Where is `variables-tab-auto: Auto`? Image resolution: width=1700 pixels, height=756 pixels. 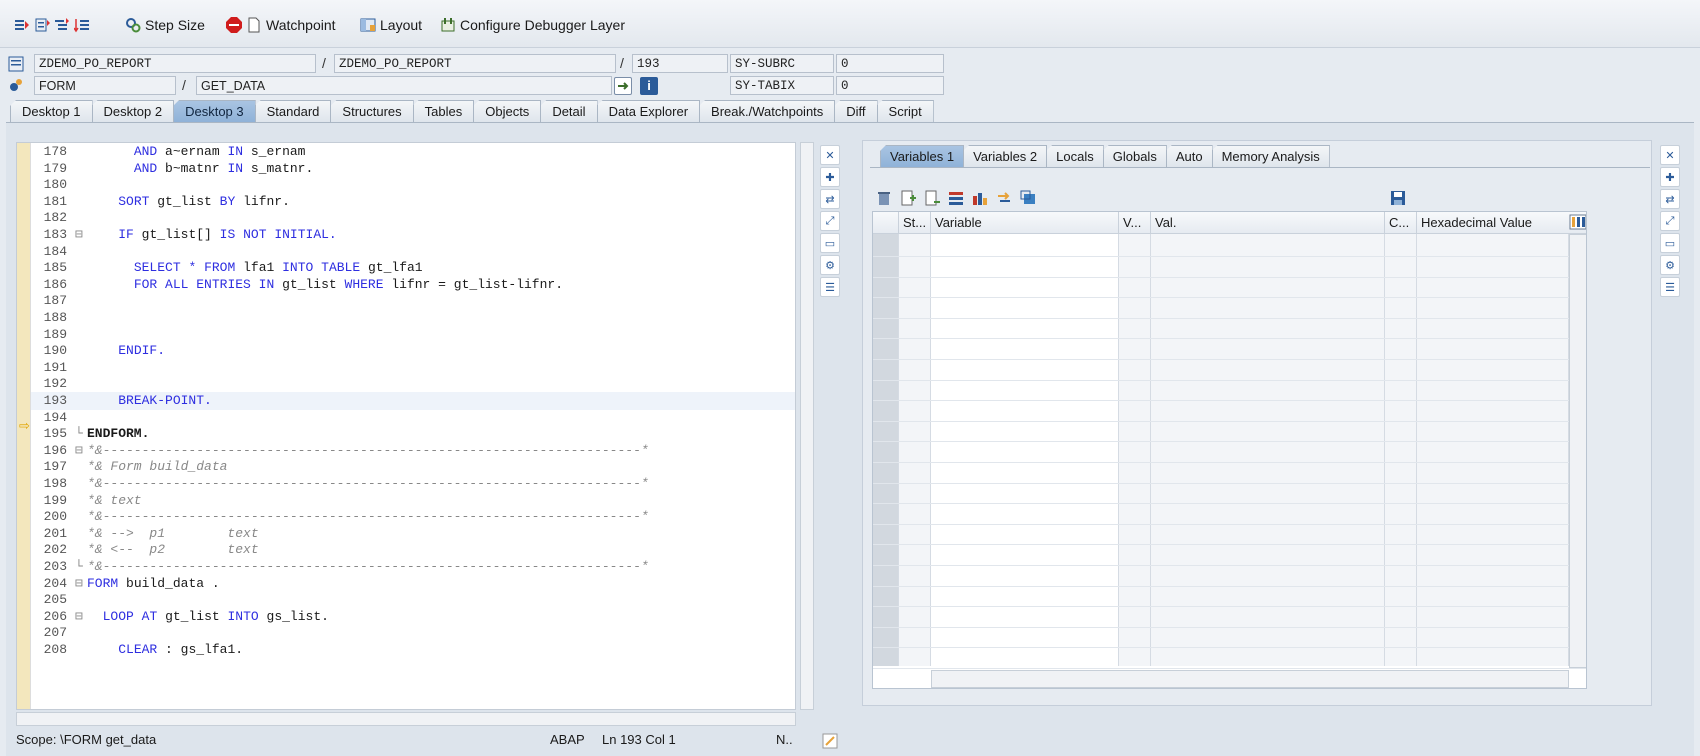
variables-tab-auto: Auto is located at coordinates (1189, 156).